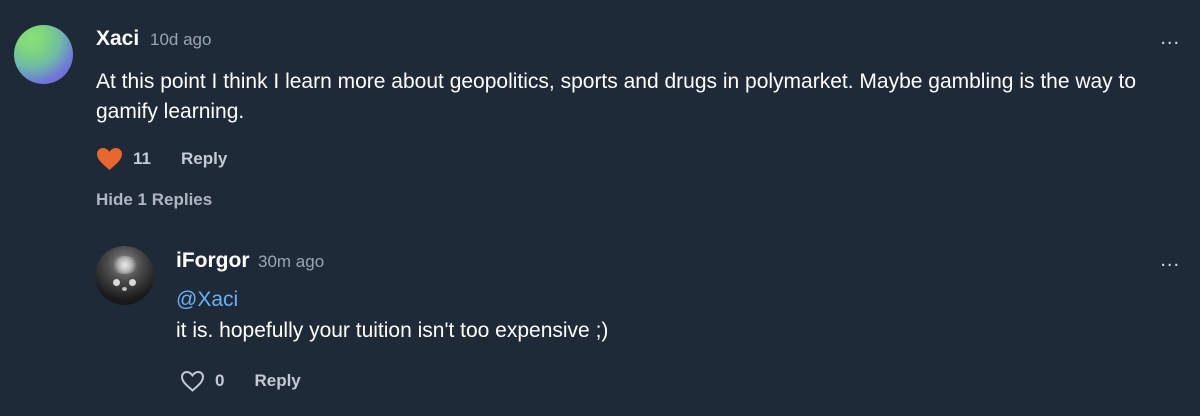  Describe the element at coordinates (207, 300) in the screenshot. I see `mention-link: @Xaci` at that location.